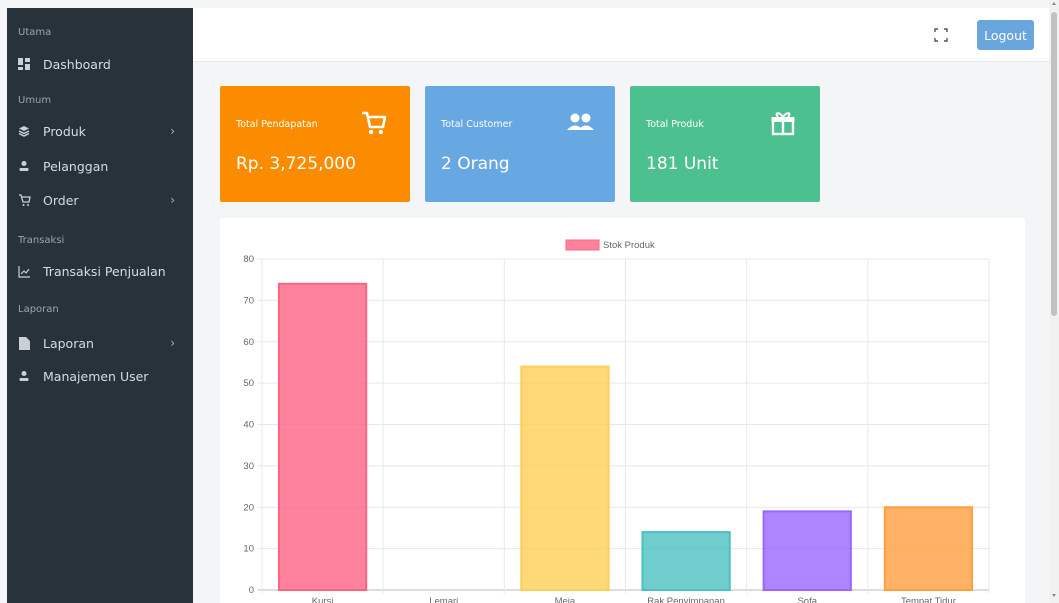  I want to click on bar-kursi, so click(322, 436).